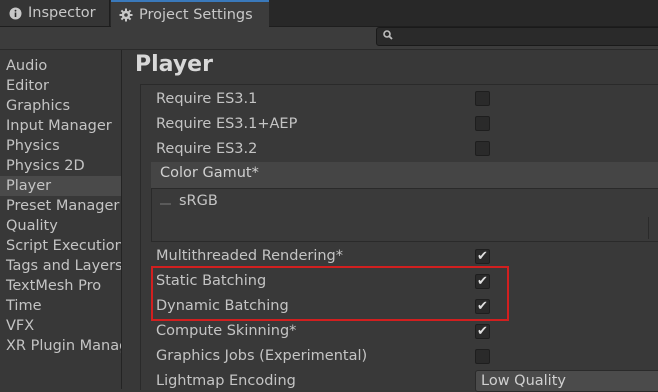  I want to click on page-title: Player, so click(174, 64).